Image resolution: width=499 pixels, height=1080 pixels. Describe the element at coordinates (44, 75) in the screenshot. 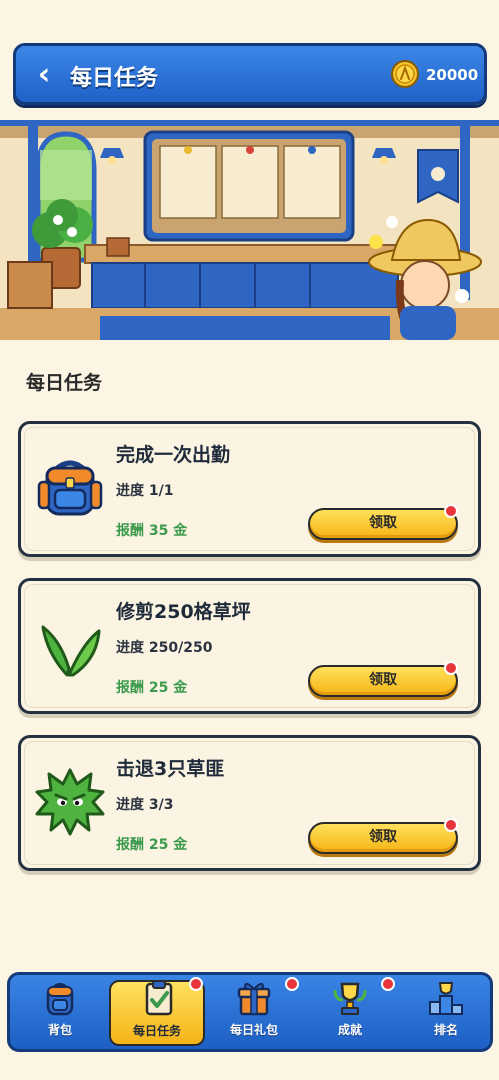

I see `back-button: ‹` at that location.